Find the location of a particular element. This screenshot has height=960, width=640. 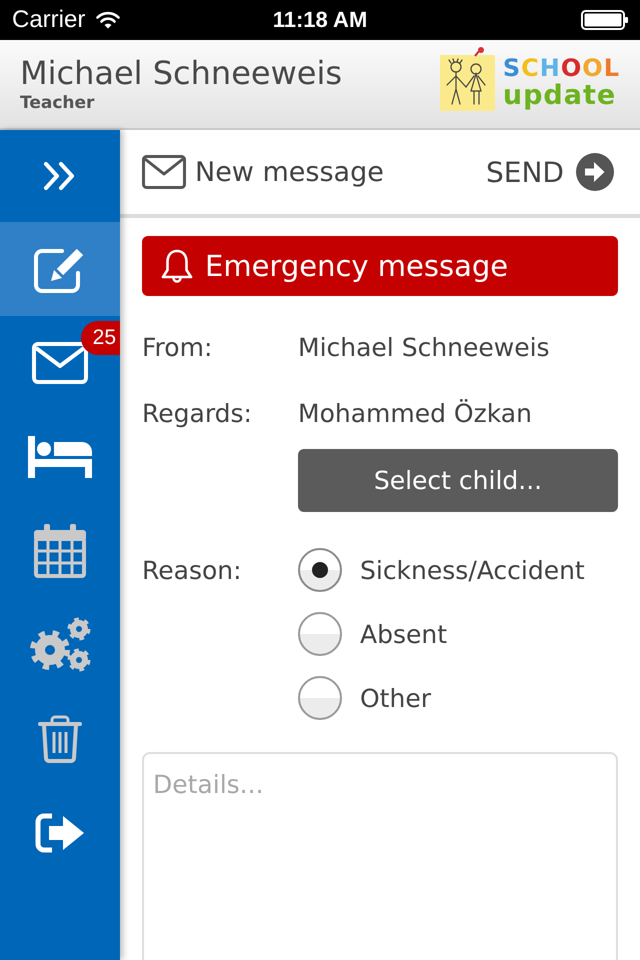

wifi-icon is located at coordinates (108, 20).